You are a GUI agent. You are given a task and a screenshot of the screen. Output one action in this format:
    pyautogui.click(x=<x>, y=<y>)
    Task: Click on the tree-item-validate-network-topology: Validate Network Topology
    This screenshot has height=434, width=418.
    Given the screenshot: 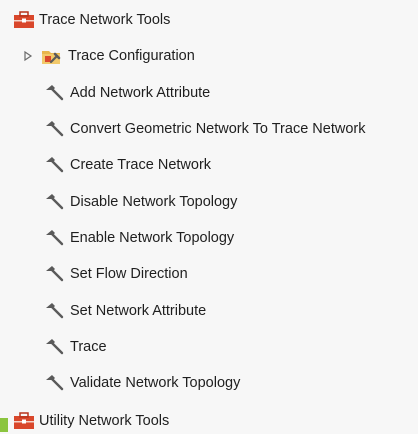 What is the action you would take?
    pyautogui.click(x=209, y=383)
    